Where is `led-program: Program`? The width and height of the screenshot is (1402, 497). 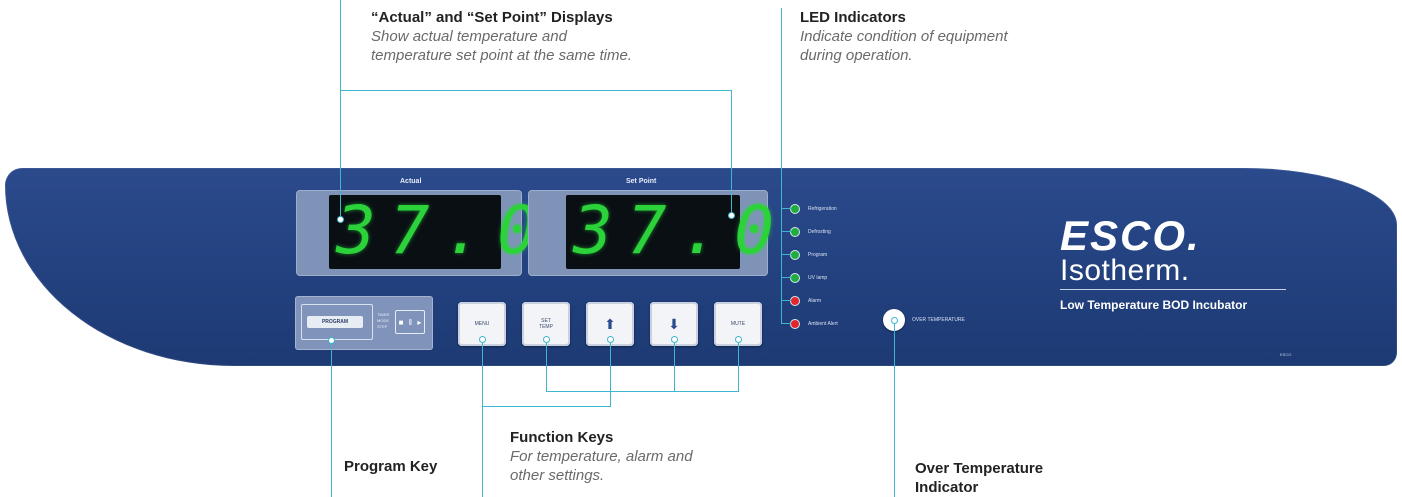
led-program: Program is located at coordinates (808, 255).